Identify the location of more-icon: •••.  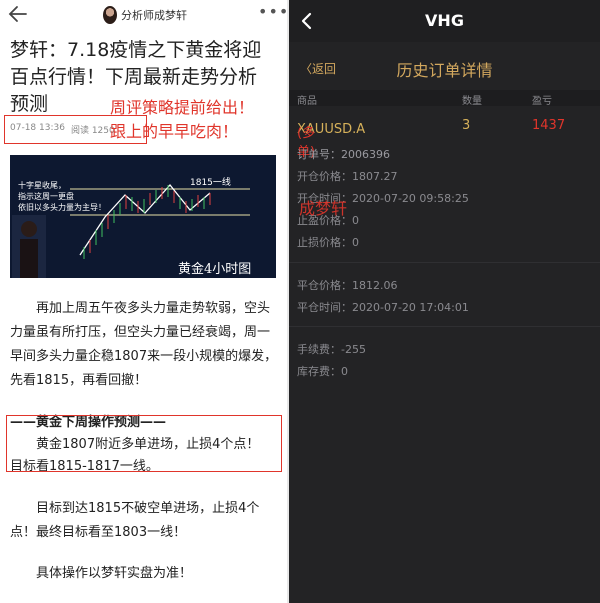
(272, 11).